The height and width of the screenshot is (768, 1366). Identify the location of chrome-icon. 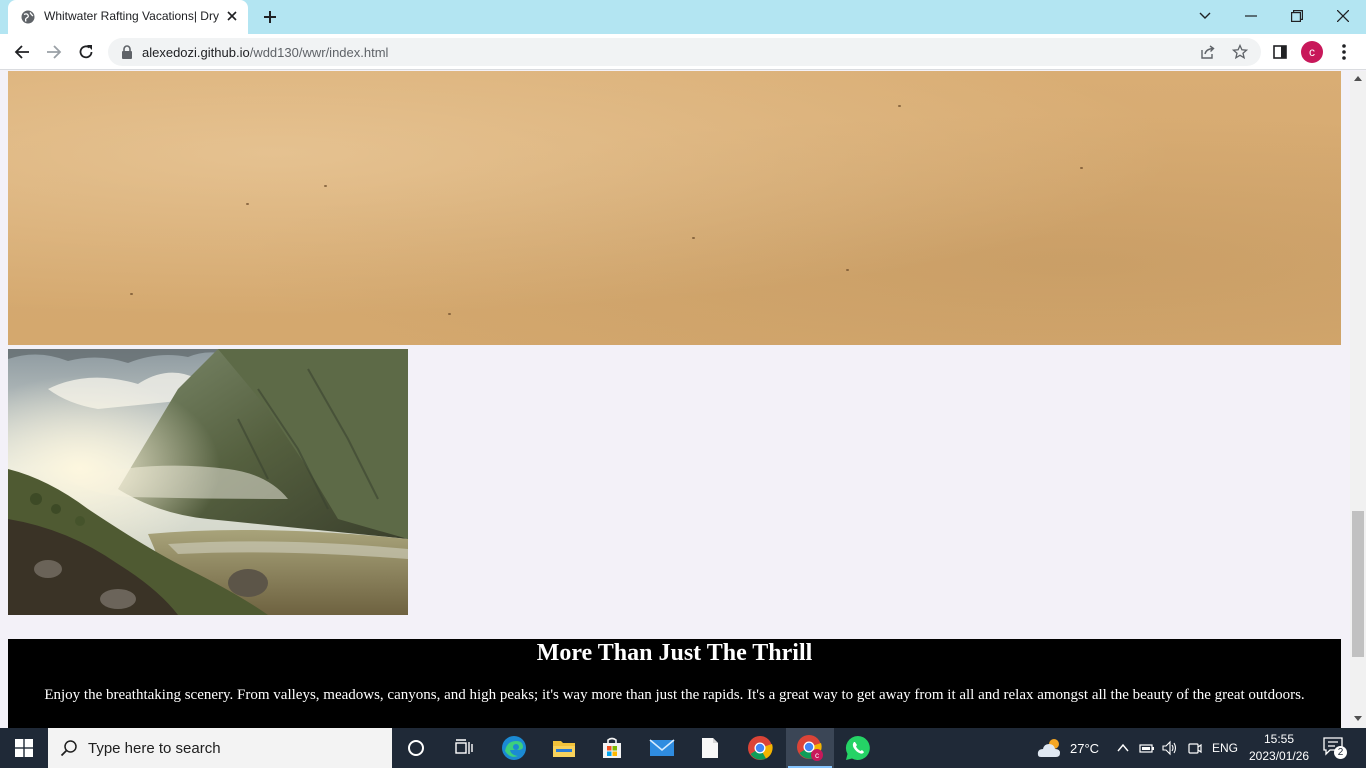
(760, 748).